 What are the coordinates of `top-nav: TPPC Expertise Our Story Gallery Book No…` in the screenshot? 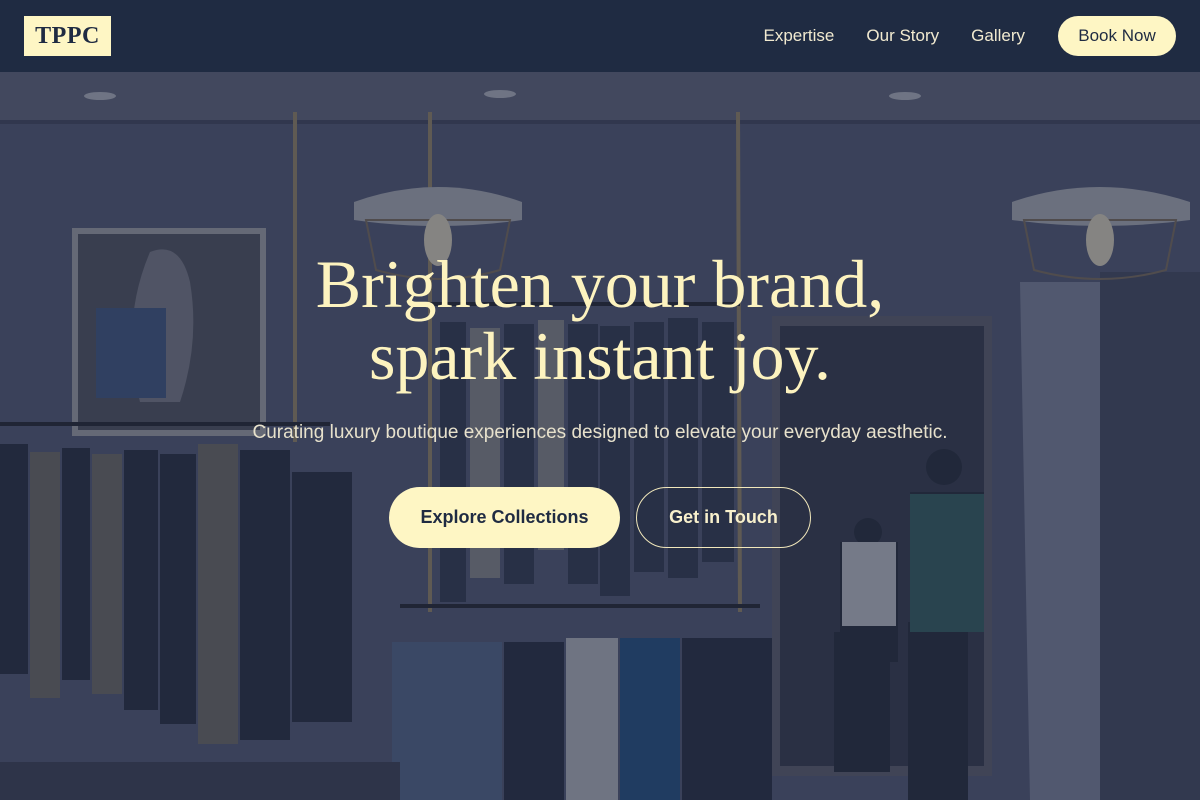 It's located at (600, 36).